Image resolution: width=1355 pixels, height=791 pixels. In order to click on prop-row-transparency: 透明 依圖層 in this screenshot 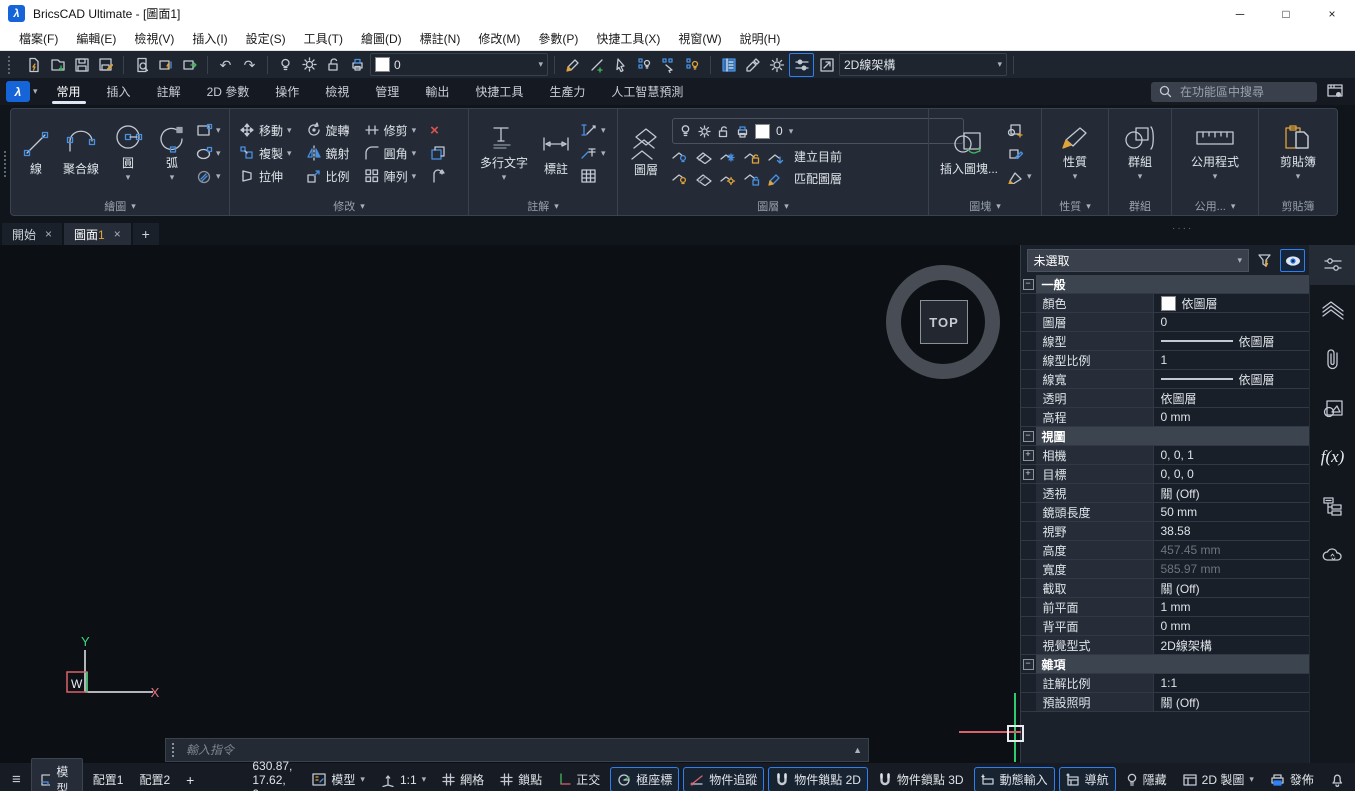, I will do `click(1165, 398)`.